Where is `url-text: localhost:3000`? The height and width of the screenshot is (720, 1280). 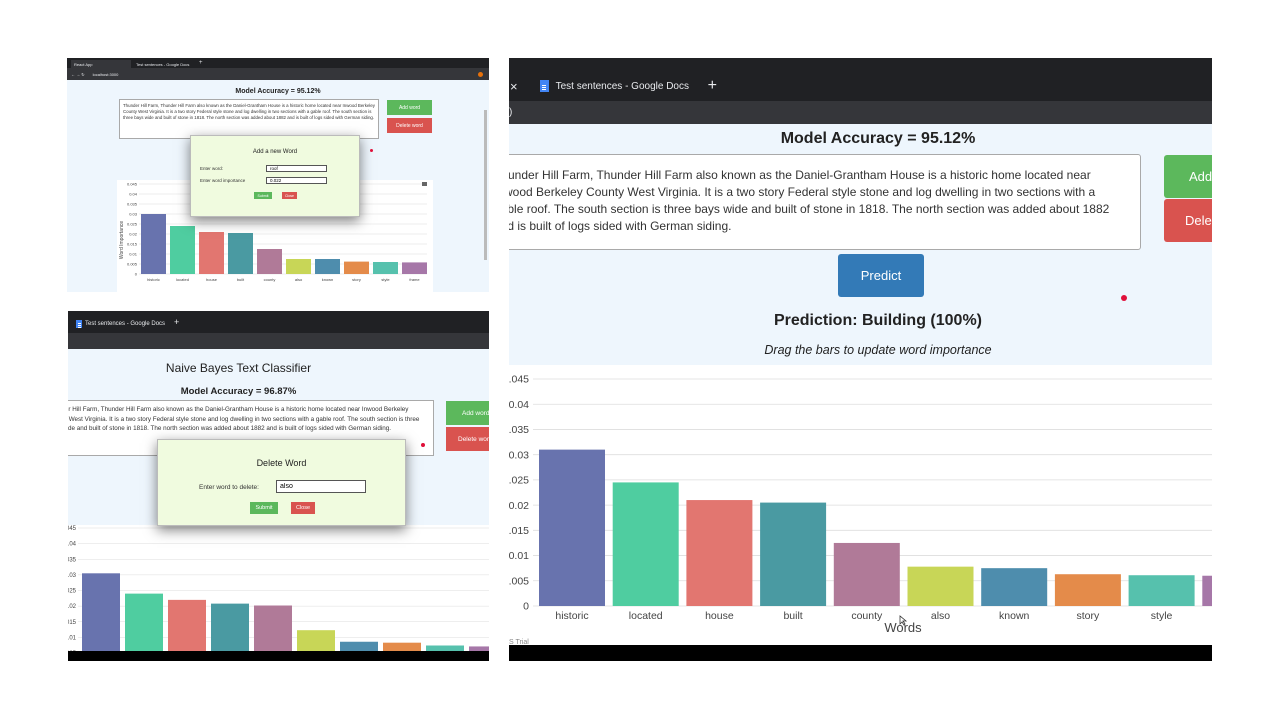
url-text: localhost:3000 is located at coordinates (105, 74).